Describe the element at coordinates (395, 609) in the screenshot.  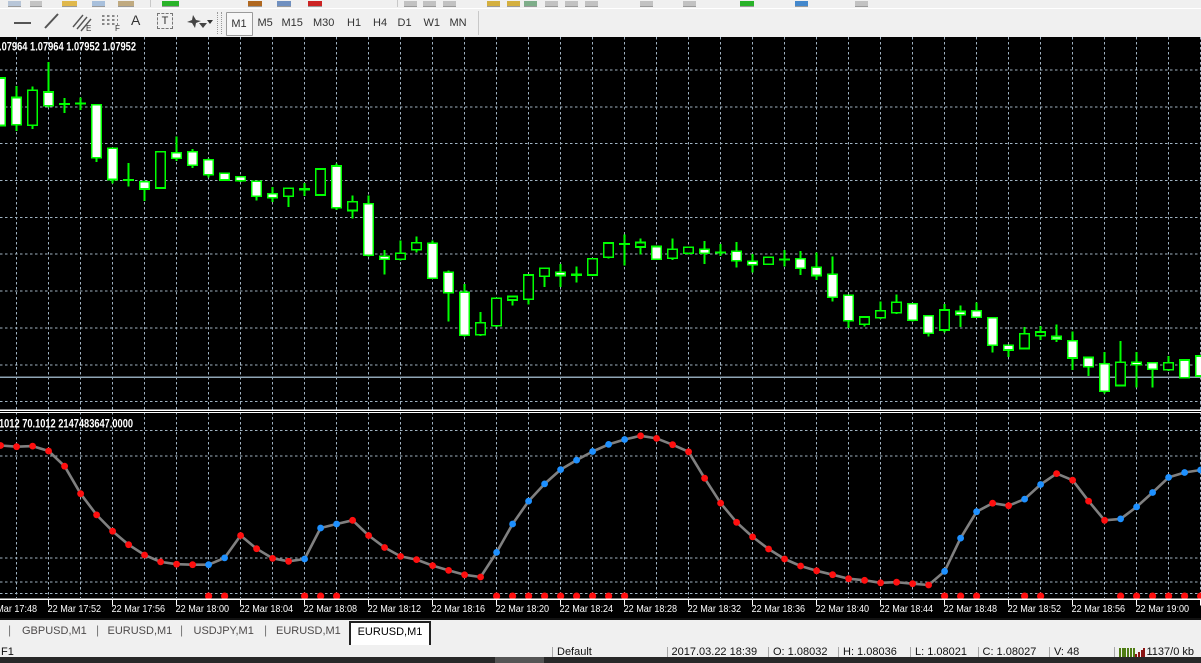
I see `svg-text: 22 Mar 18:12` at that location.